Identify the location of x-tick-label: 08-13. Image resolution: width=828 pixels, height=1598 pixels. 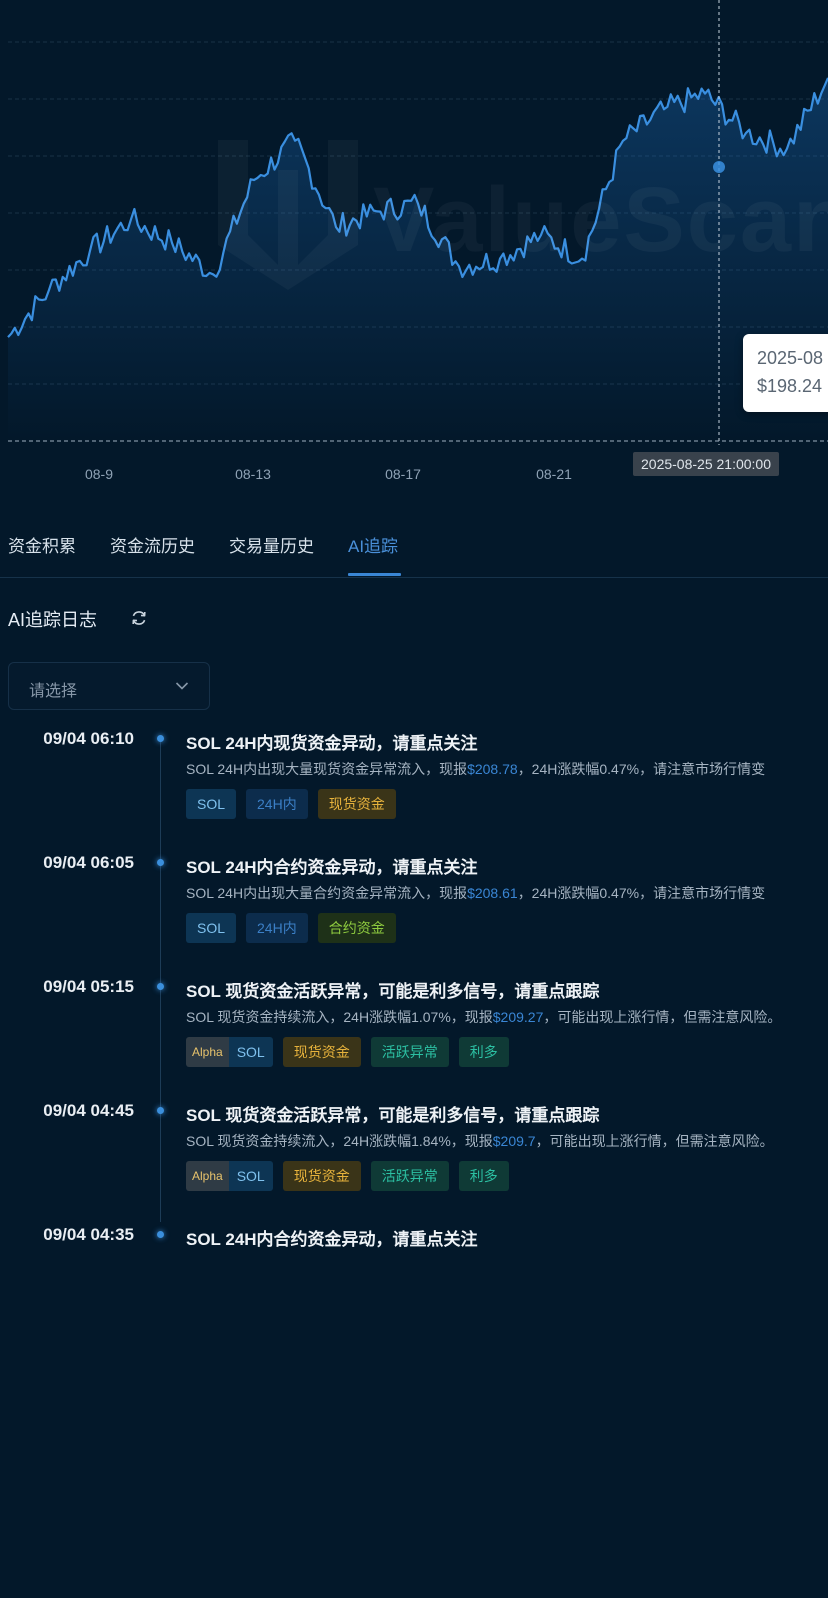
(253, 474).